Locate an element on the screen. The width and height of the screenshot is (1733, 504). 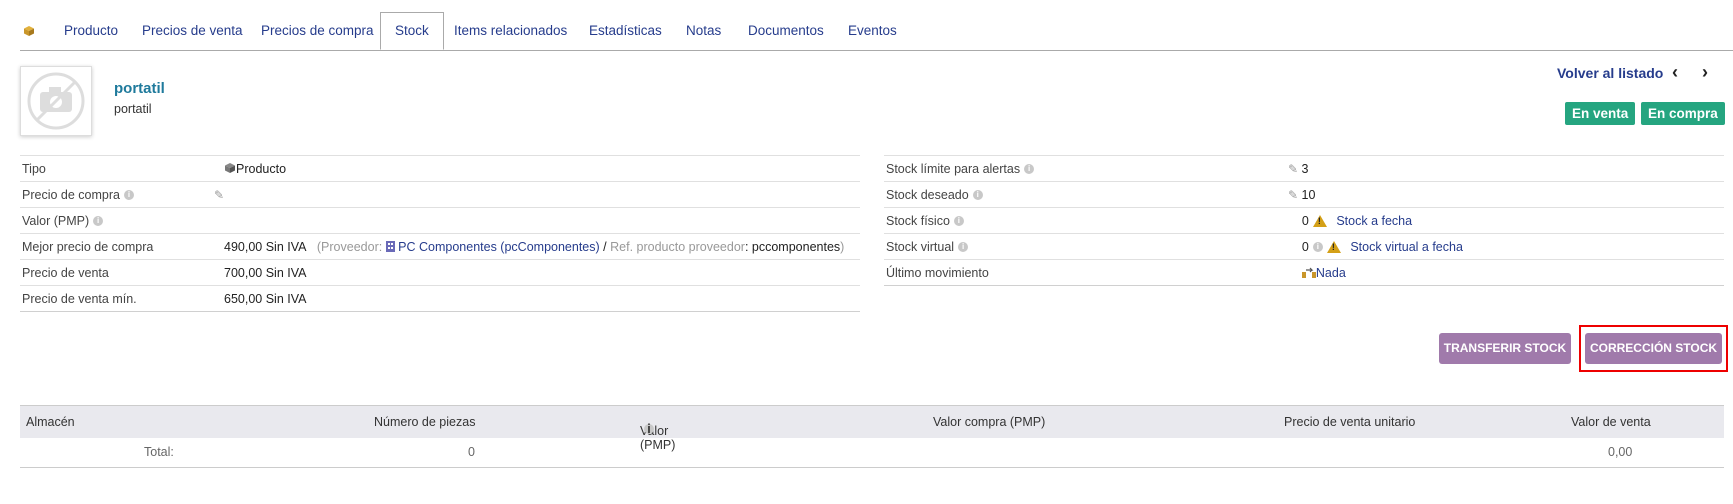
field-label: Precio de compra i ✎ is located at coordinates (122, 194).